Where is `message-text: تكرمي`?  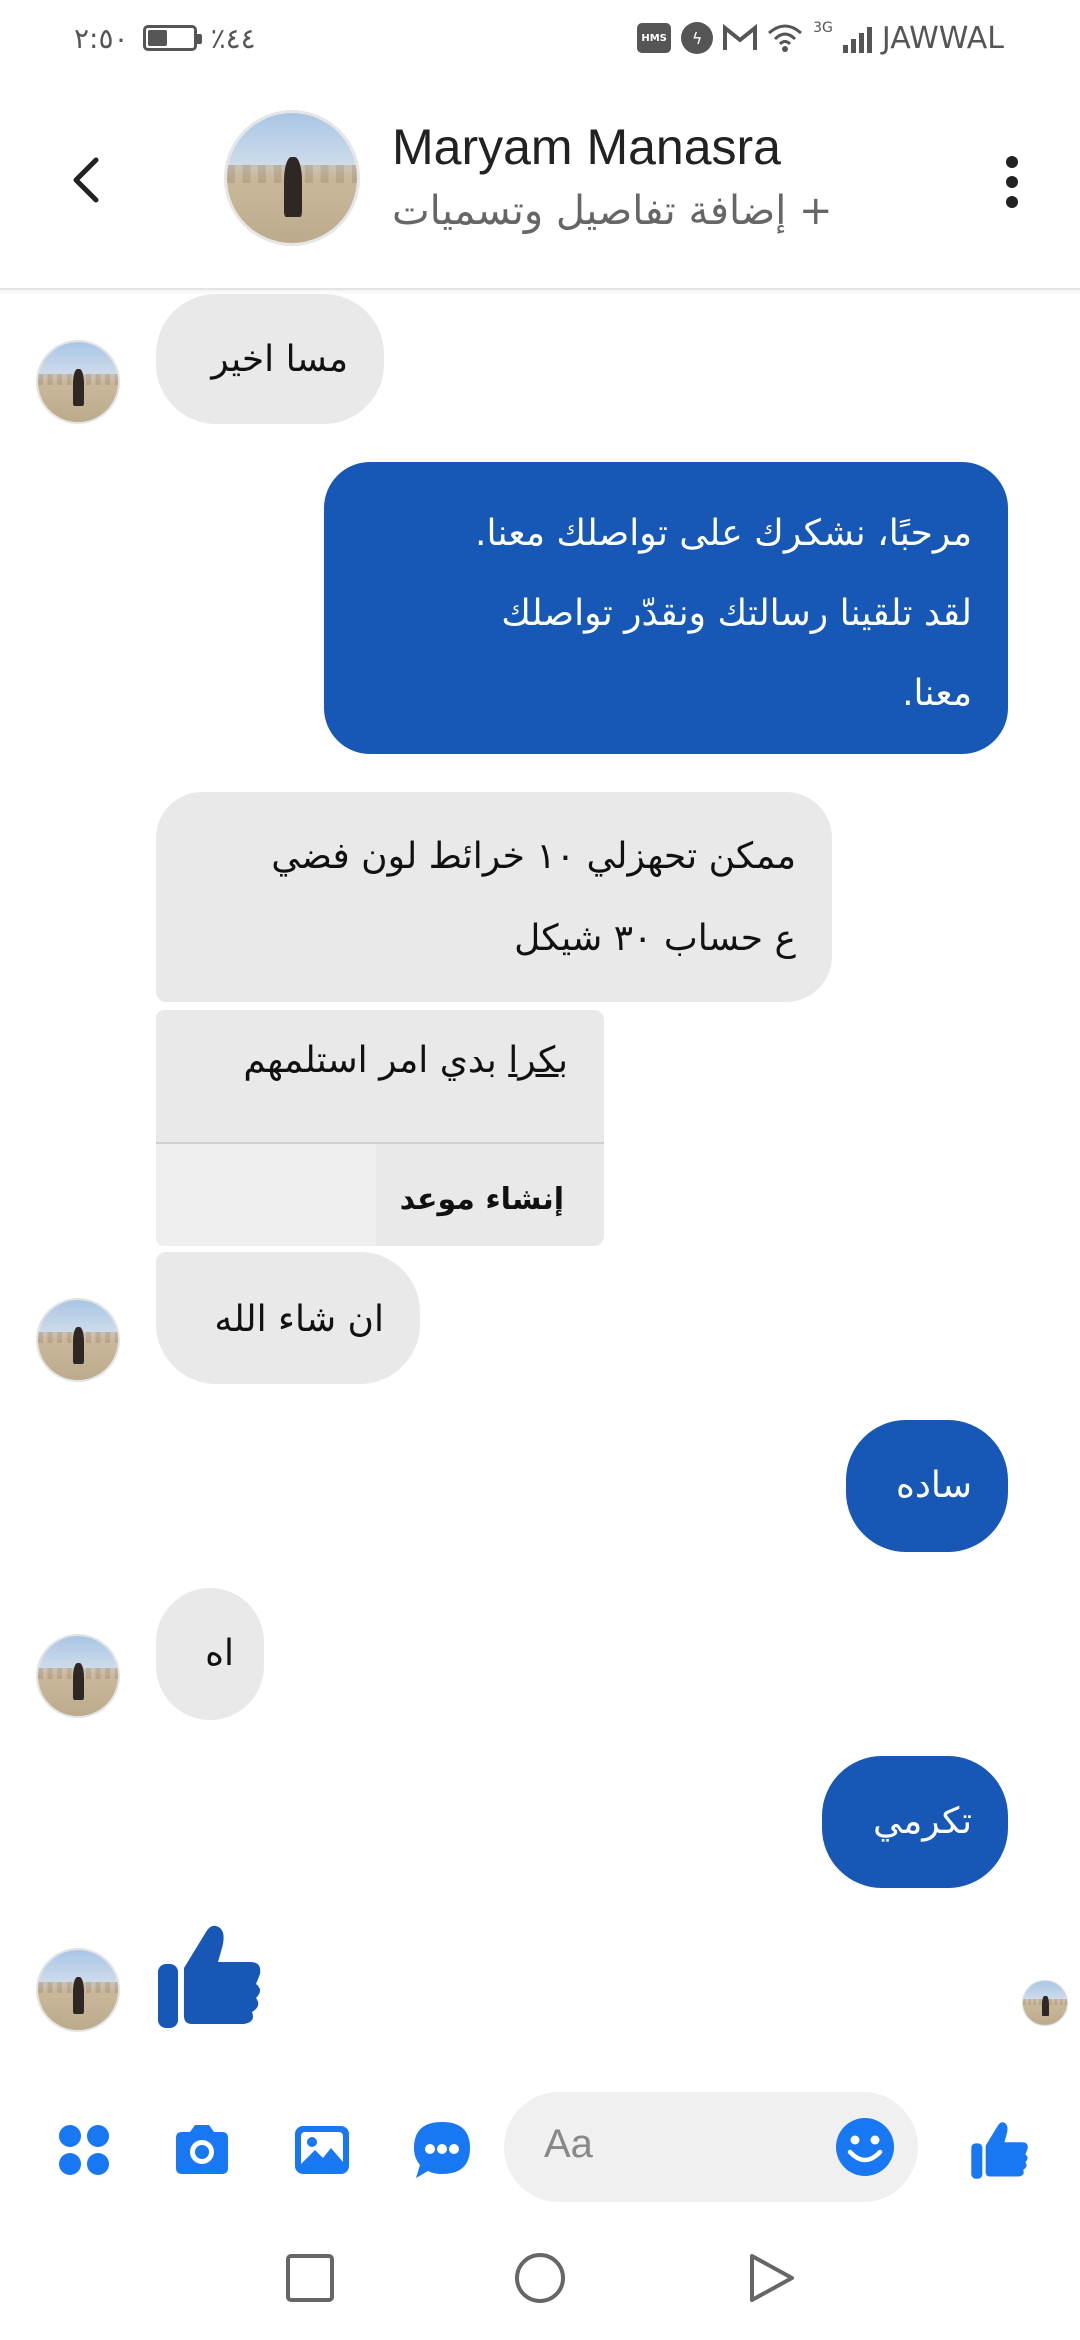
message-text: تكرمي is located at coordinates (922, 1821).